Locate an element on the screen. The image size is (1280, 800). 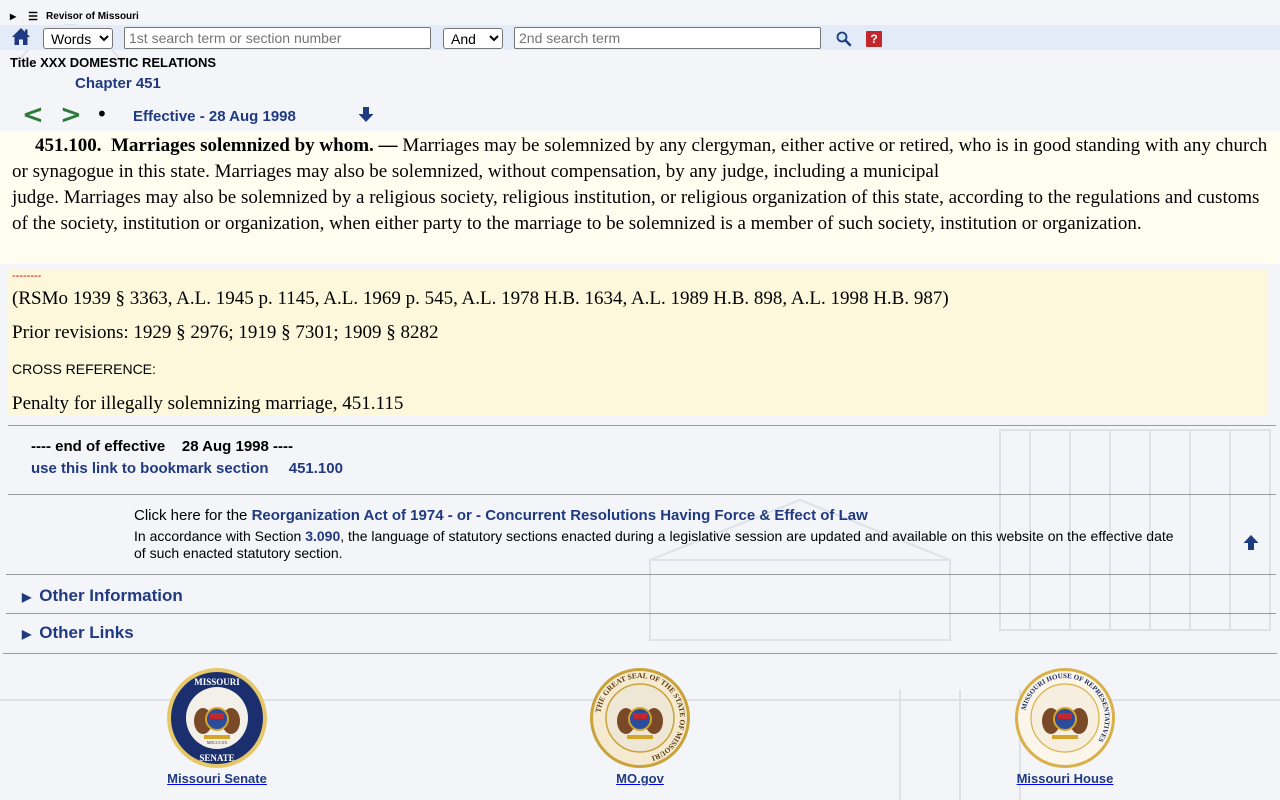
end-suffix: ---- is located at coordinates (283, 446).